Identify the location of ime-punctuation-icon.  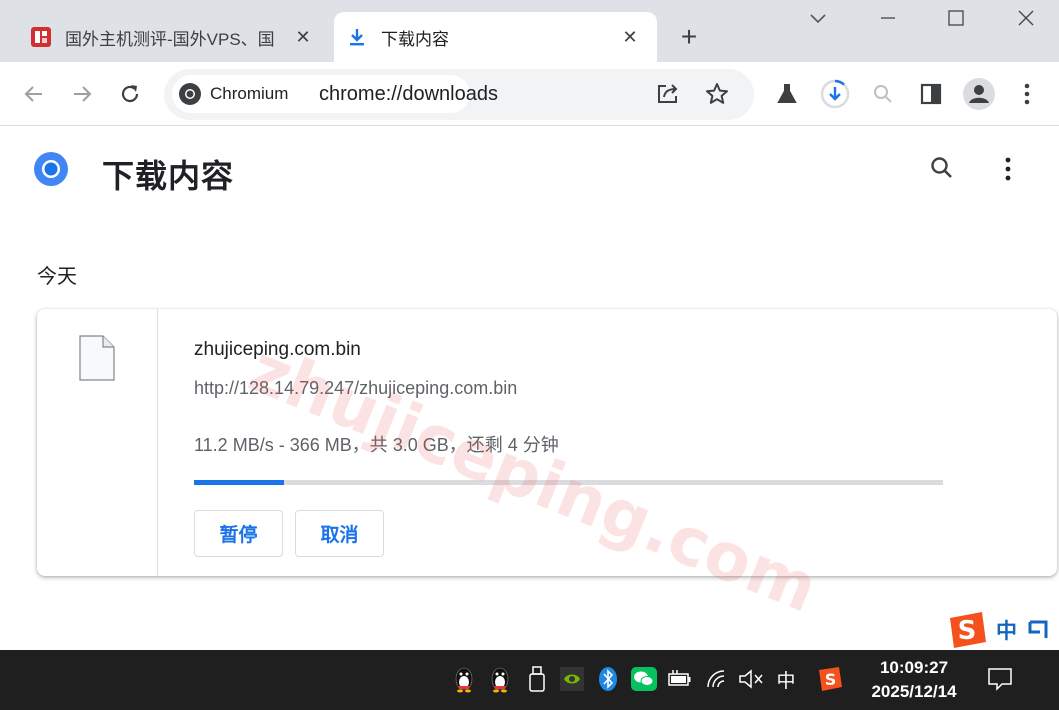
(1038, 630).